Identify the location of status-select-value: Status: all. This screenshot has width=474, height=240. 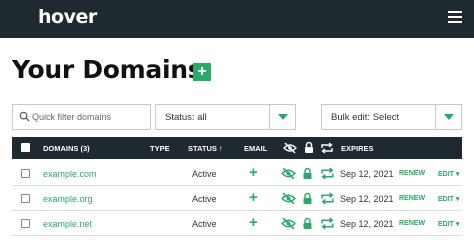
(186, 117).